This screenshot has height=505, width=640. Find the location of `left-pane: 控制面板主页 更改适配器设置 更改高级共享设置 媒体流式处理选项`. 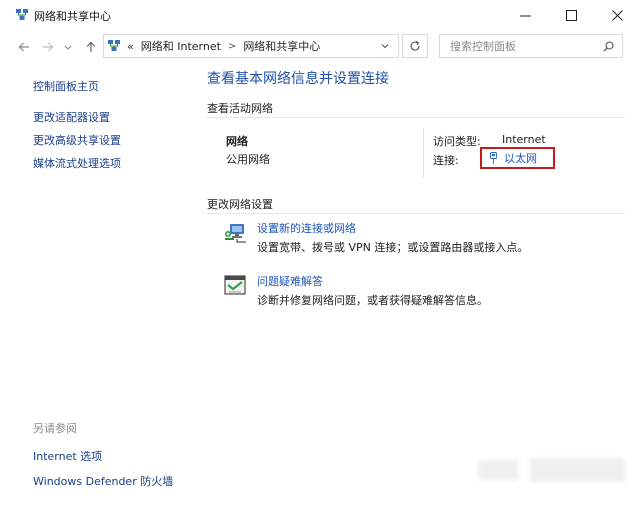

left-pane: 控制面板主页 更改适配器设置 更改高级共享设置 媒体流式处理选项 is located at coordinates (113, 125).